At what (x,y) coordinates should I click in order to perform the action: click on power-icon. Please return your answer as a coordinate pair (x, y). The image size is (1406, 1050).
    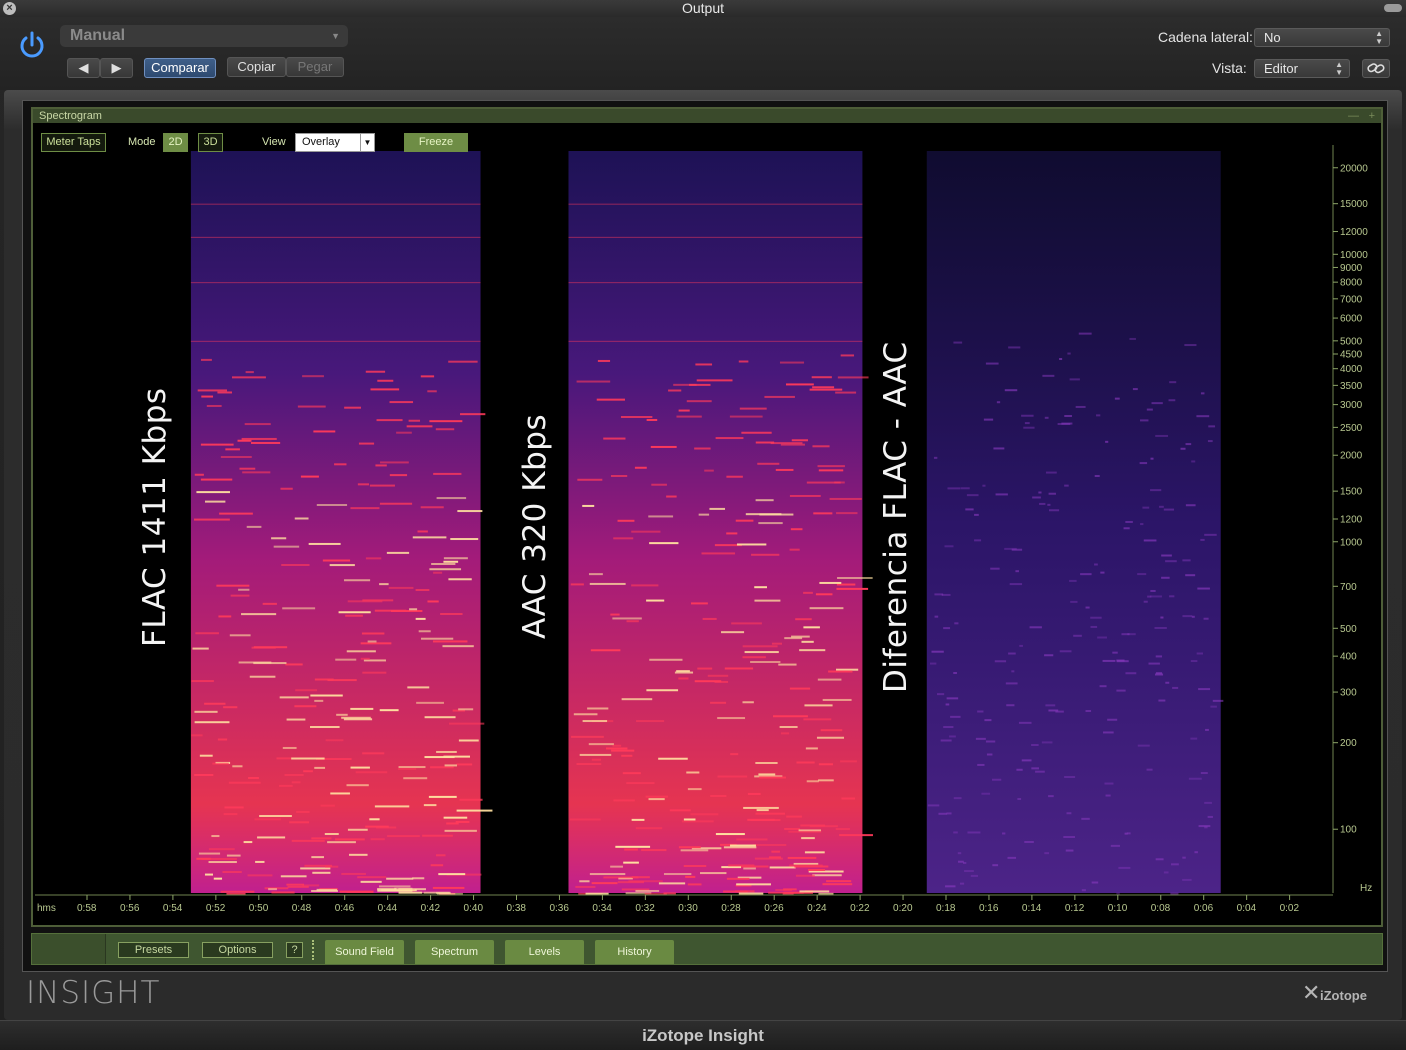
    Looking at the image, I should click on (32, 45).